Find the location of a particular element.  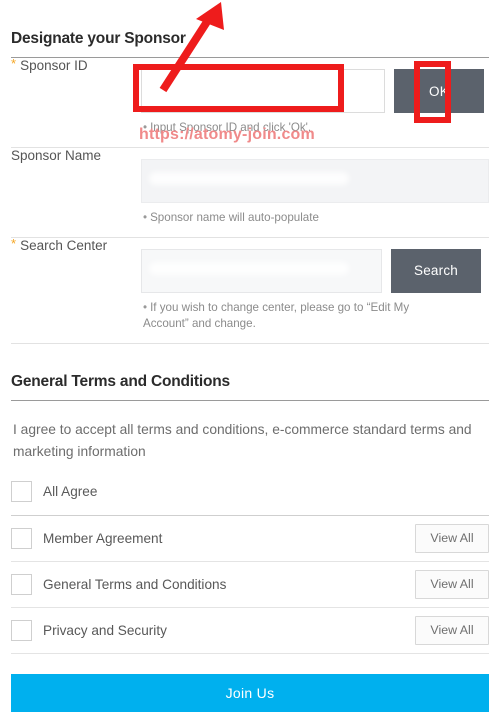

label-sponsor-name: Sponsor Name is located at coordinates (76, 155).